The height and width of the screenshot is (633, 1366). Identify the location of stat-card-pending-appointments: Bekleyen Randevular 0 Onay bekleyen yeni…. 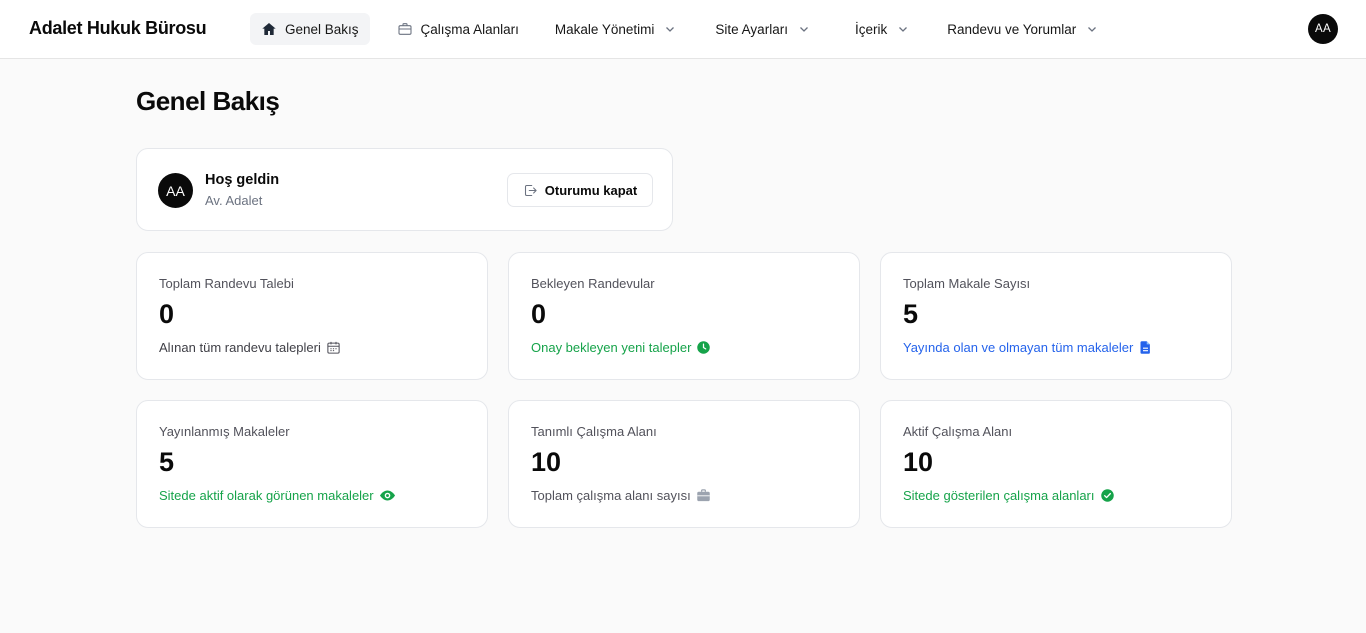
(684, 316).